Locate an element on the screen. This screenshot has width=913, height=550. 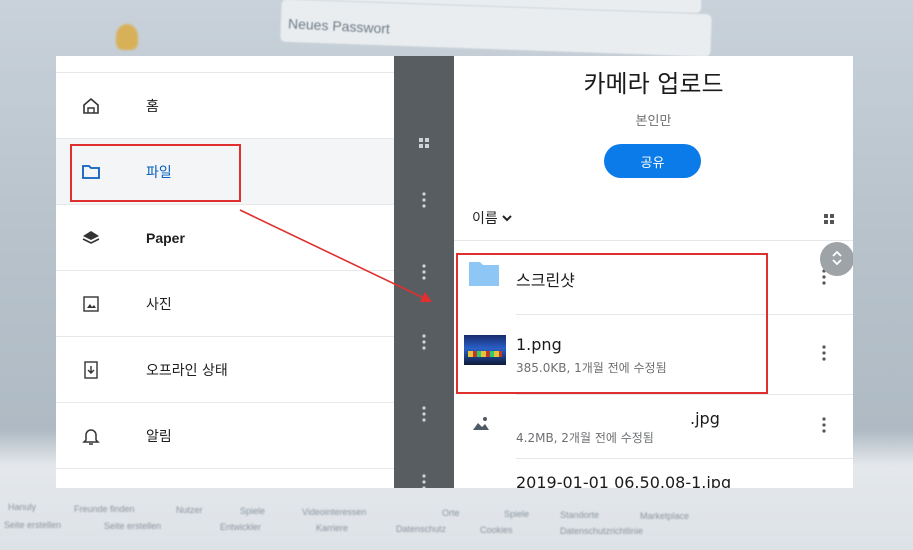
annotation-arrow is located at coordinates (335, 255).